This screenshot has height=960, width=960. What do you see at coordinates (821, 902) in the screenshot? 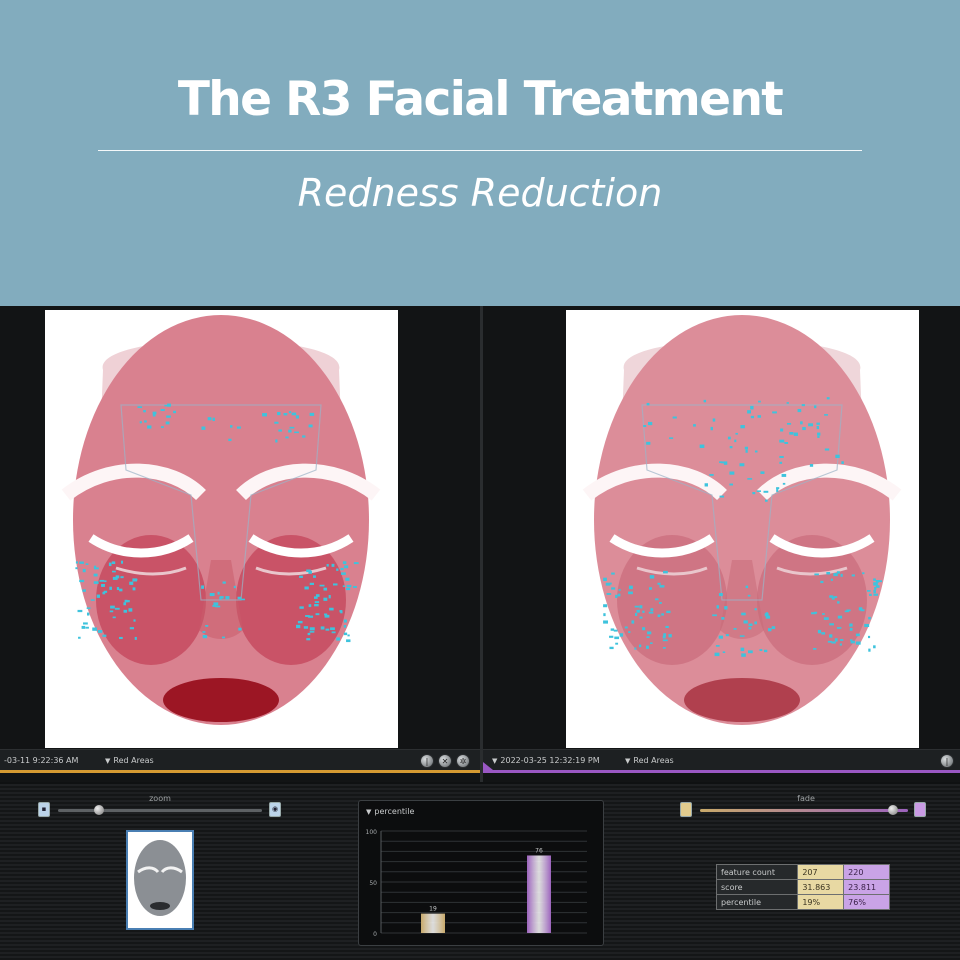
I see `stat-before-value: 19%` at bounding box center [821, 902].